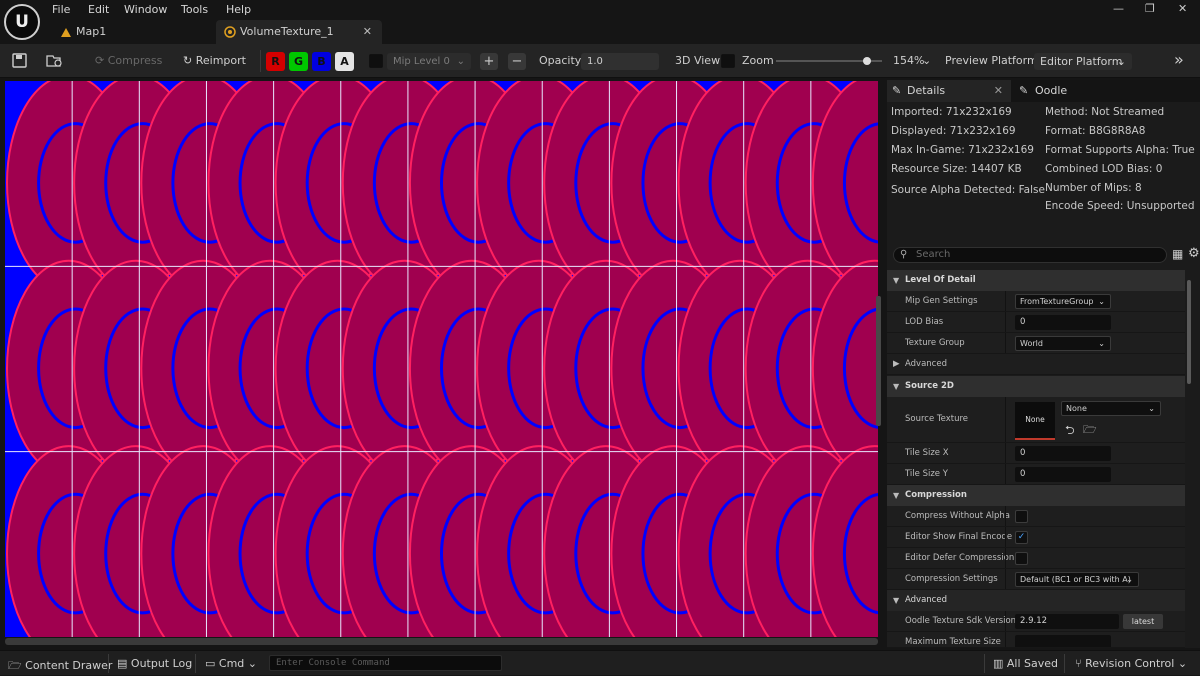  Describe the element at coordinates (1077, 579) in the screenshot. I see `compression-settings-dropdown: Default (BC1 or BC3 with A) ⌄` at that location.